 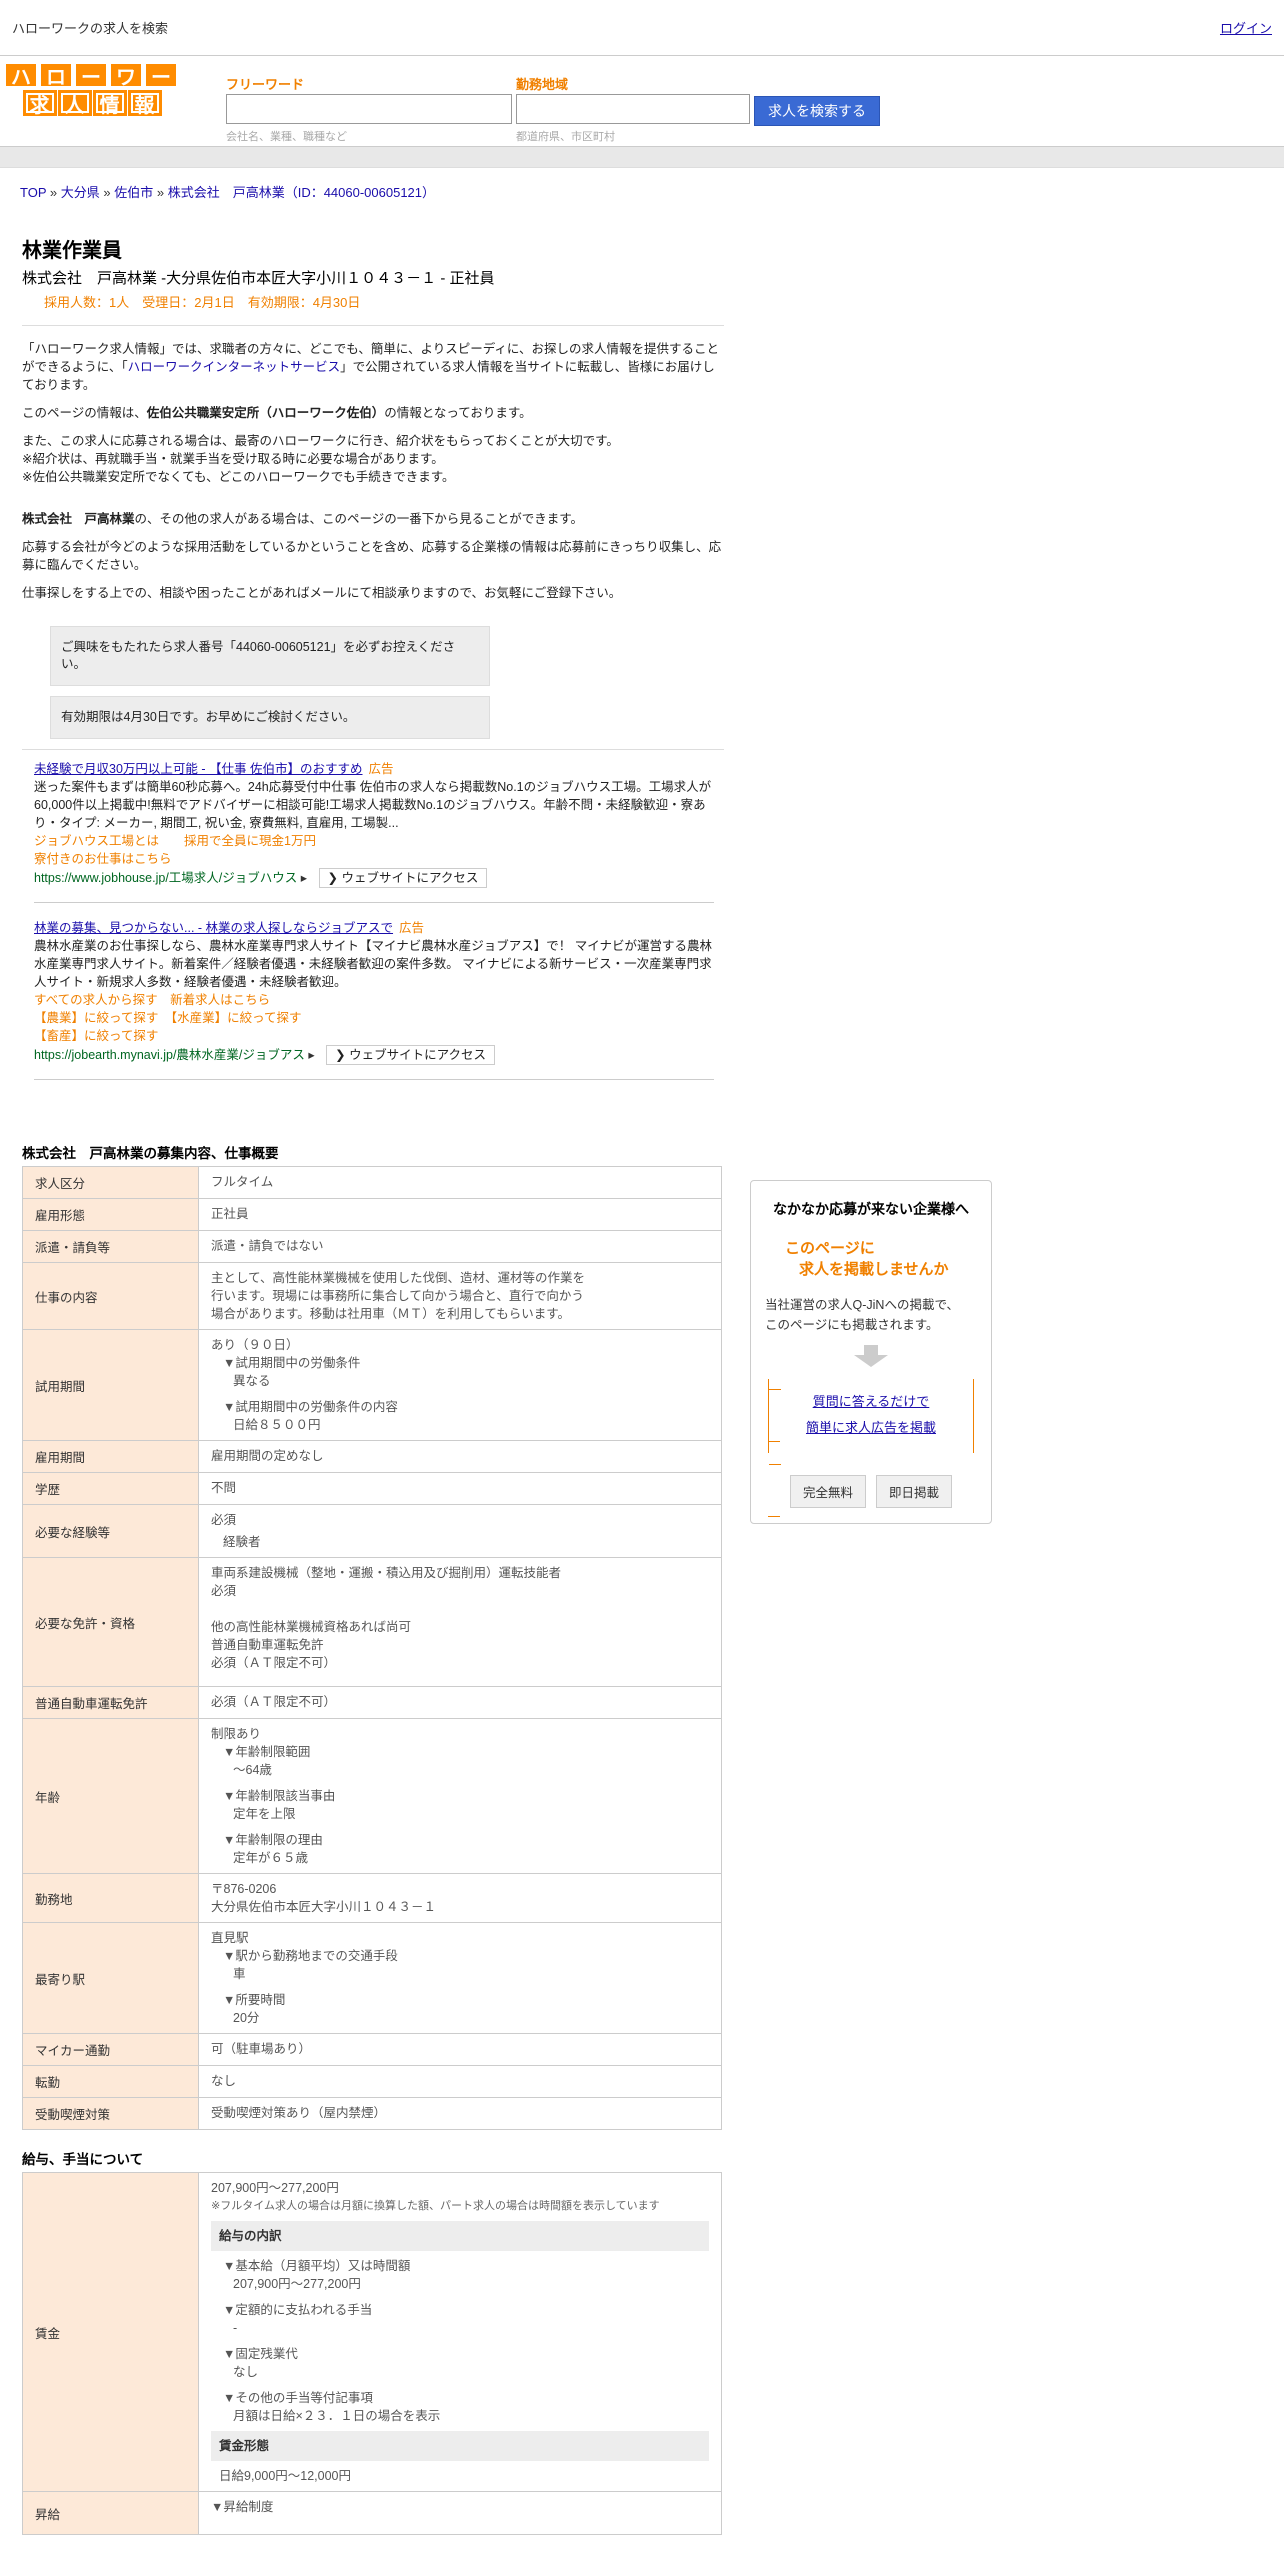 What do you see at coordinates (33, 192) in the screenshot?
I see `breadcrumb-top: TOP` at bounding box center [33, 192].